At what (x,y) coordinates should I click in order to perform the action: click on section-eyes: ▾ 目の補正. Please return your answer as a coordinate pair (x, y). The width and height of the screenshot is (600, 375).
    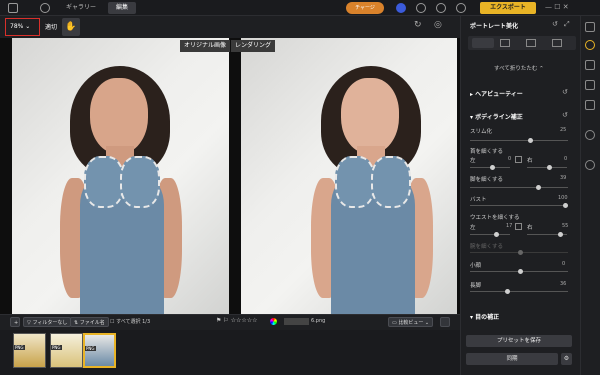
    Looking at the image, I should click on (484, 316).